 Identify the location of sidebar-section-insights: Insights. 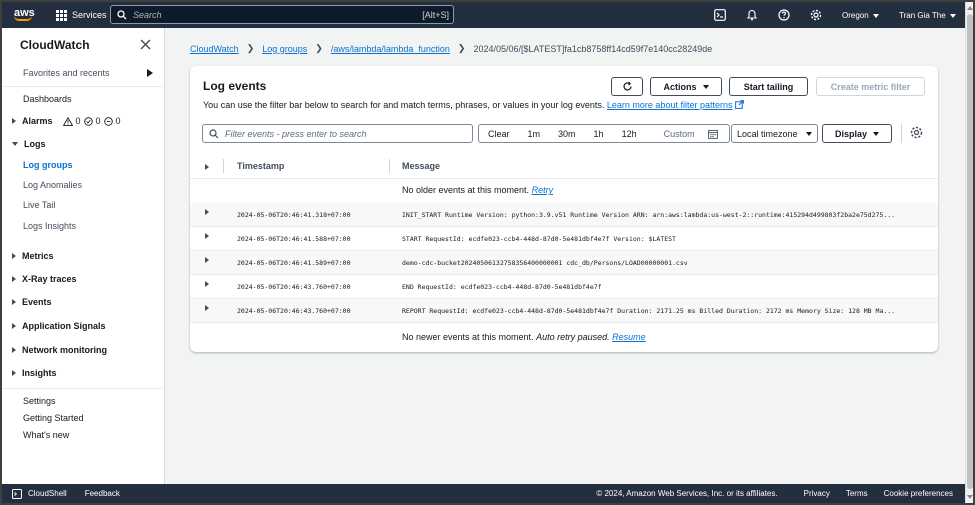
(34, 373).